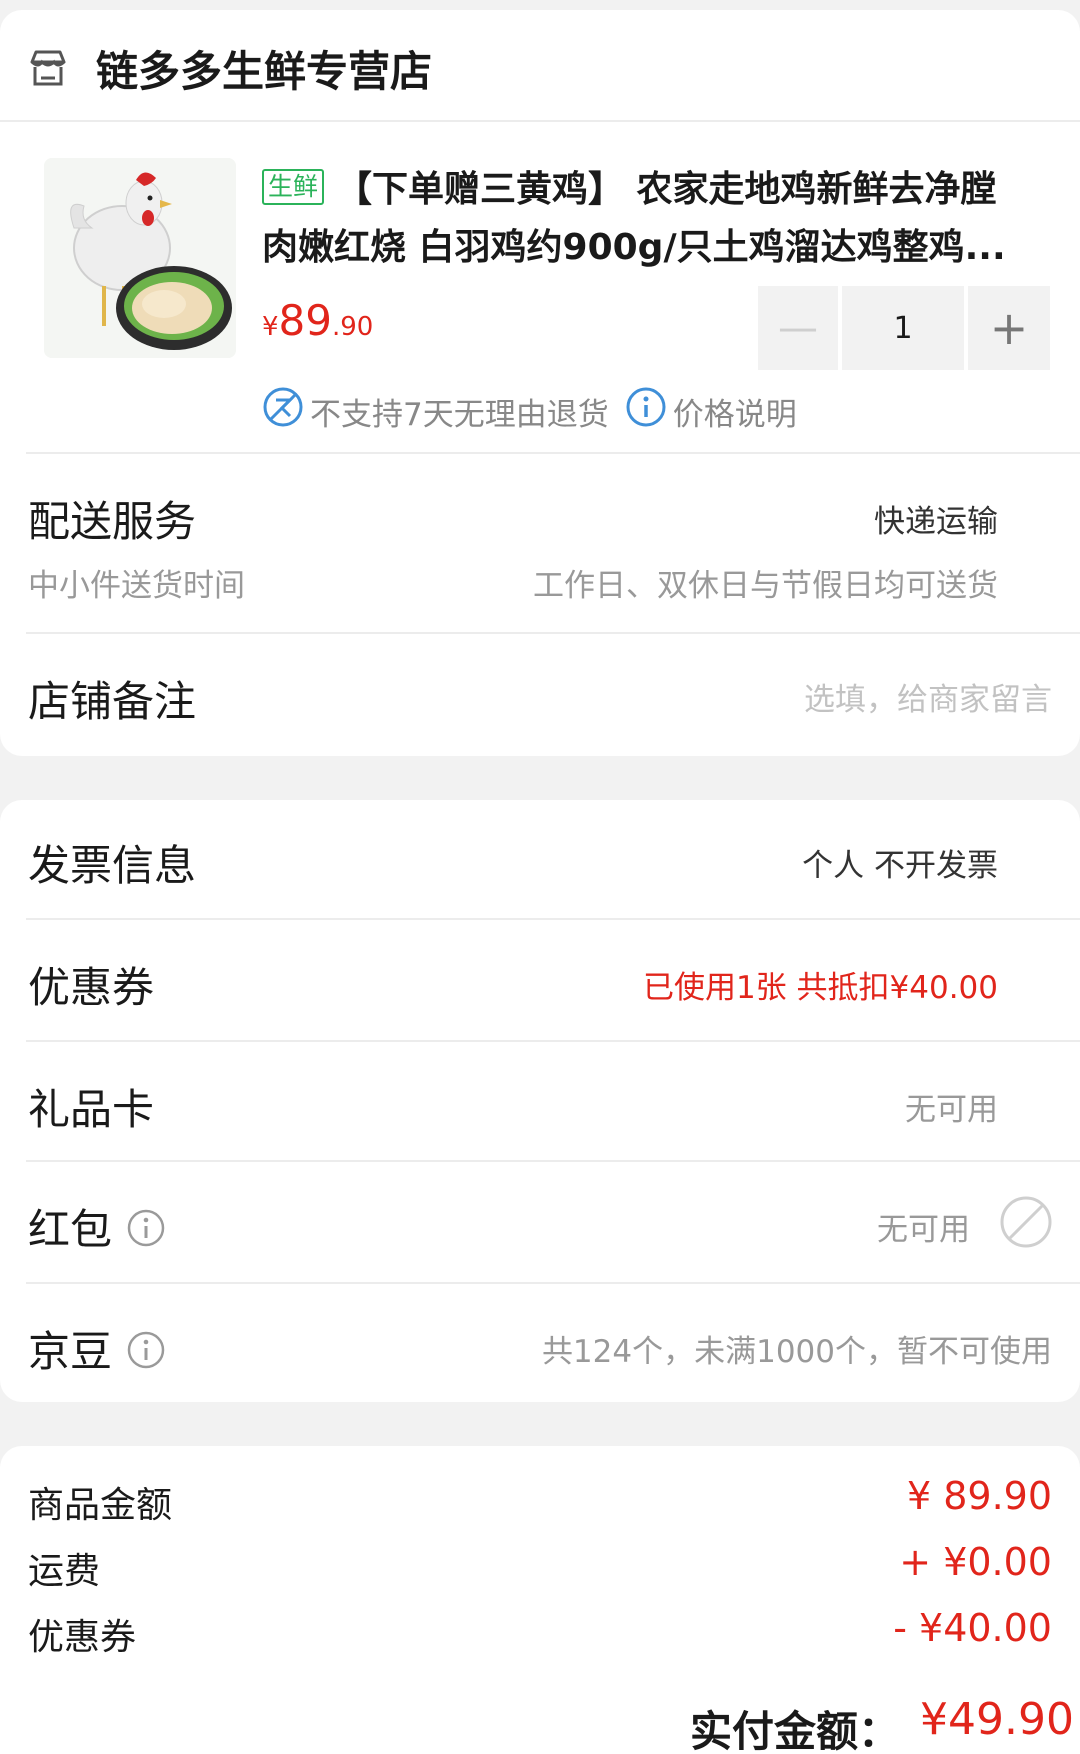 This screenshot has width=1080, height=1754. I want to click on quantity-stepper: — 1 +, so click(906, 328).